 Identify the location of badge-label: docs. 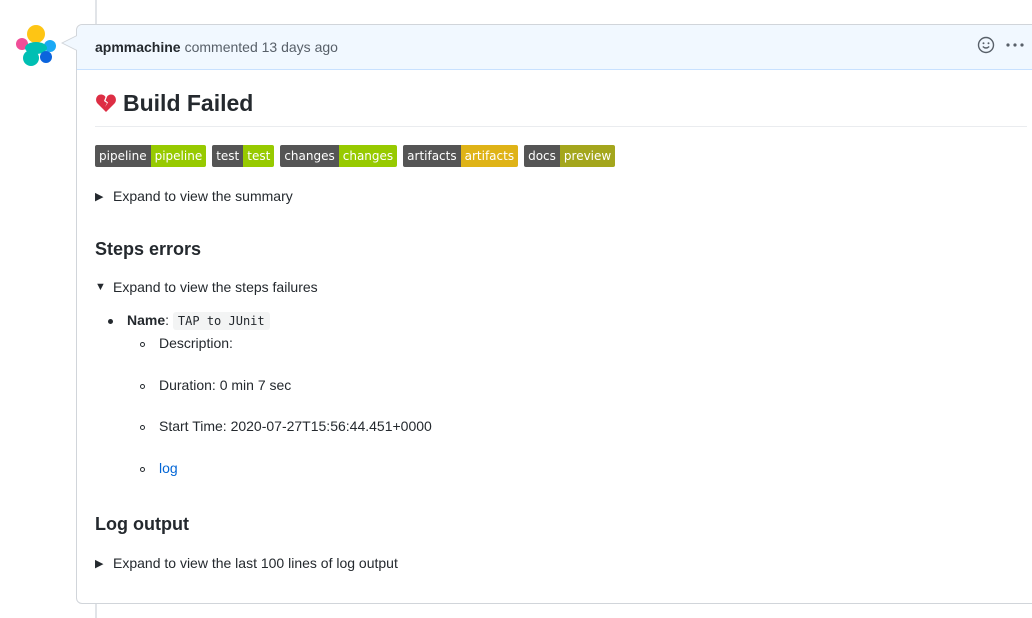
(542, 156).